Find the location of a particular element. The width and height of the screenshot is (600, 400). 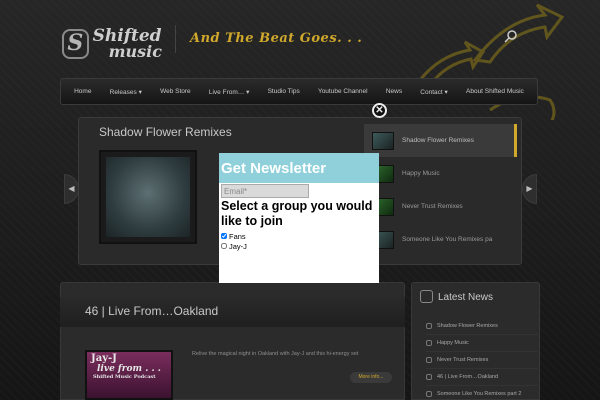

site-tagline: And The Beat Goes. . . is located at coordinates (276, 38).